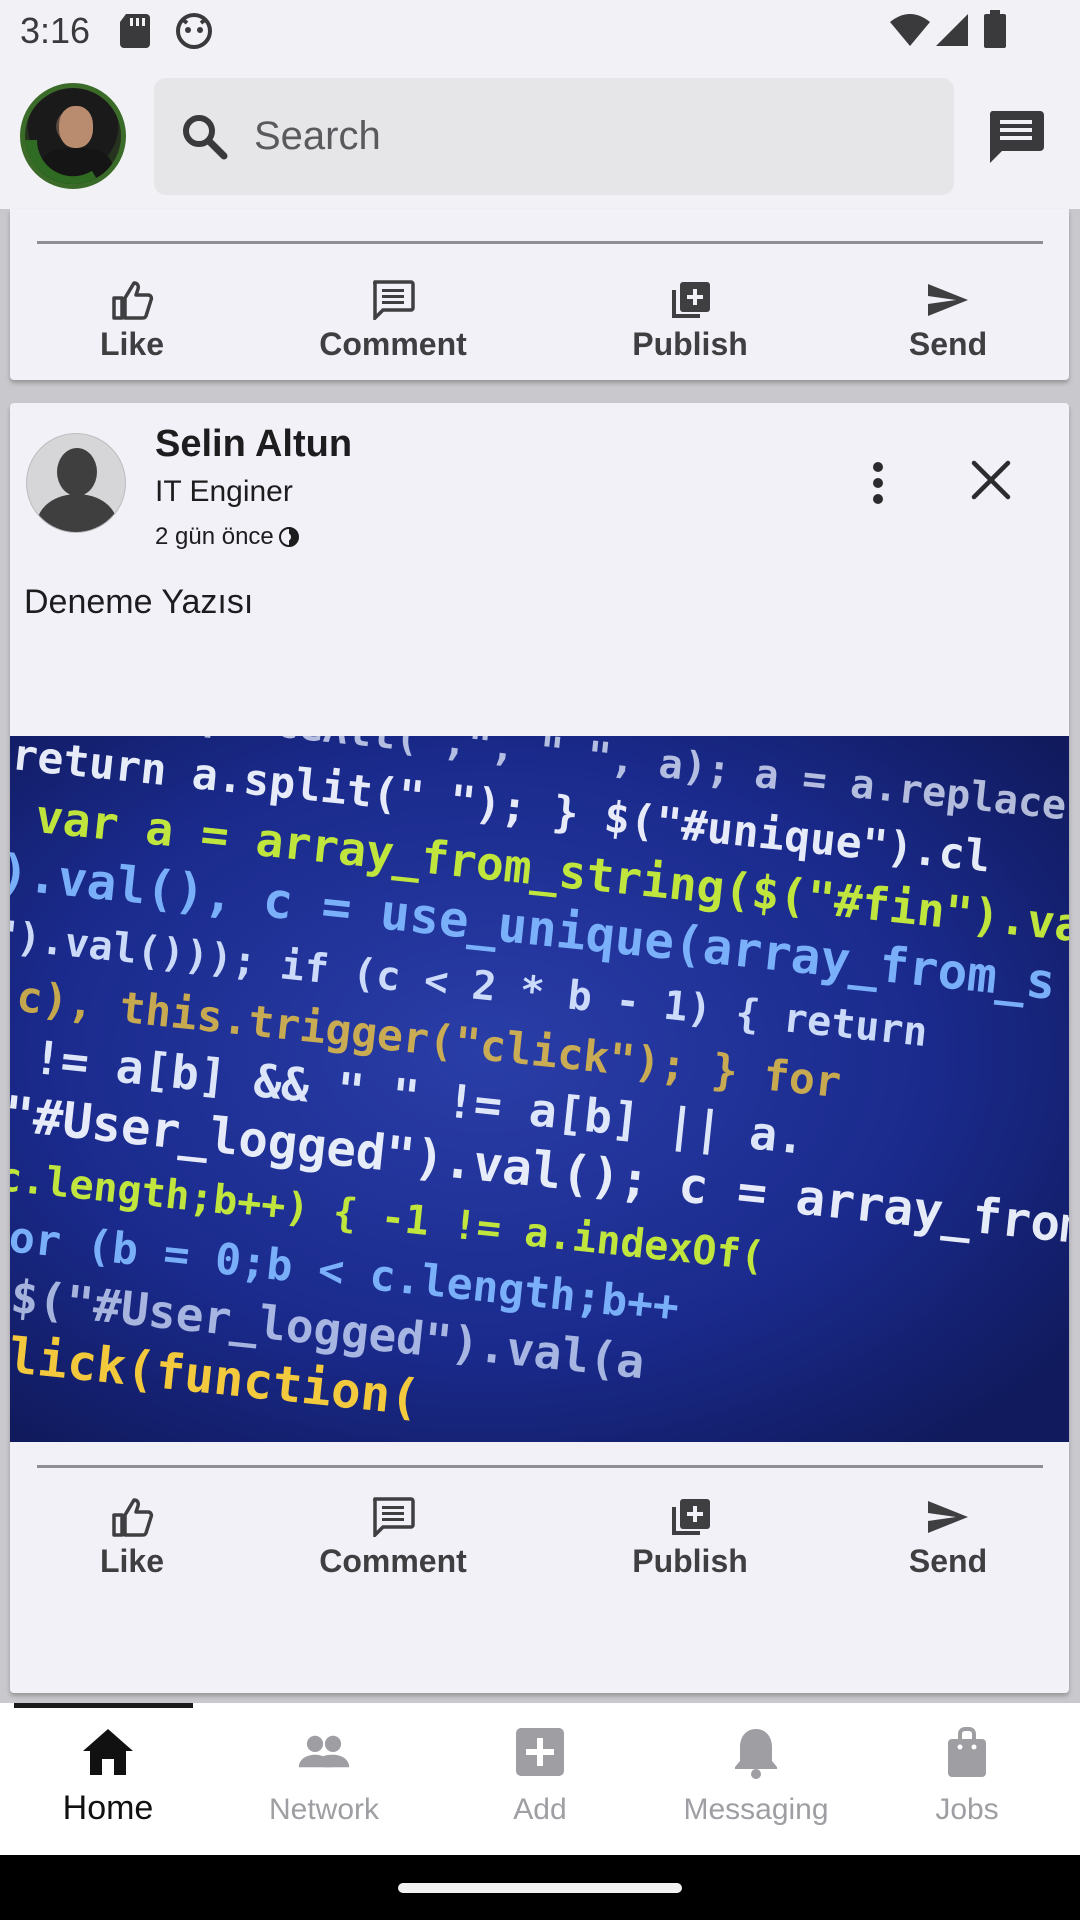 The image size is (1080, 1920). I want to click on bottom-navigation: Home Network Add Messaging Jobs, so click(540, 1779).